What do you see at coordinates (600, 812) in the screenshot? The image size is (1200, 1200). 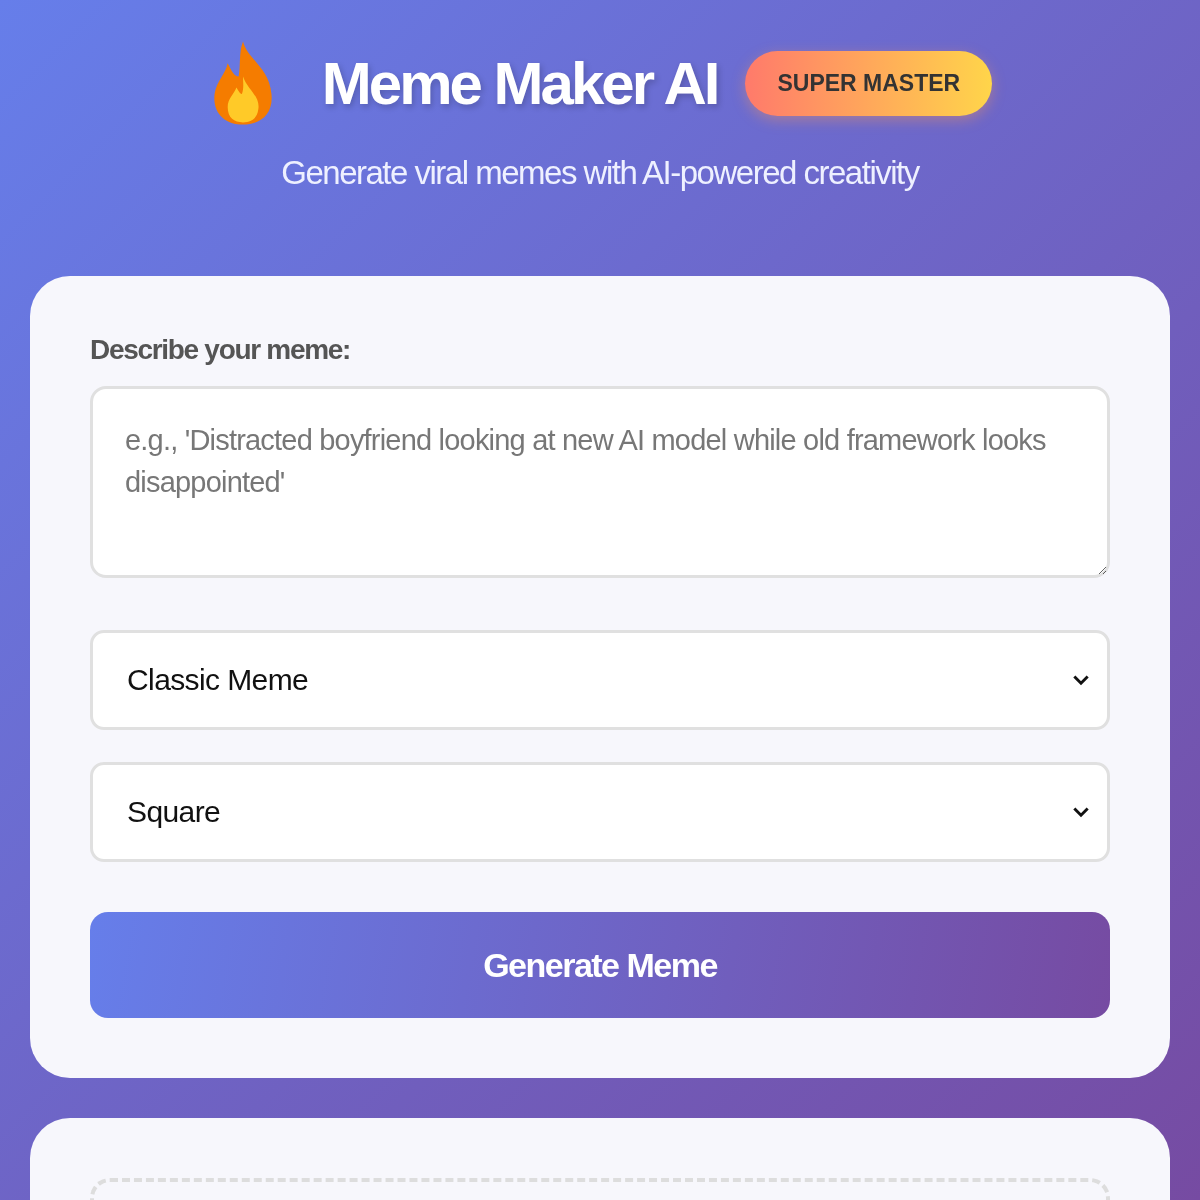 I see `dropdown-select: Square` at bounding box center [600, 812].